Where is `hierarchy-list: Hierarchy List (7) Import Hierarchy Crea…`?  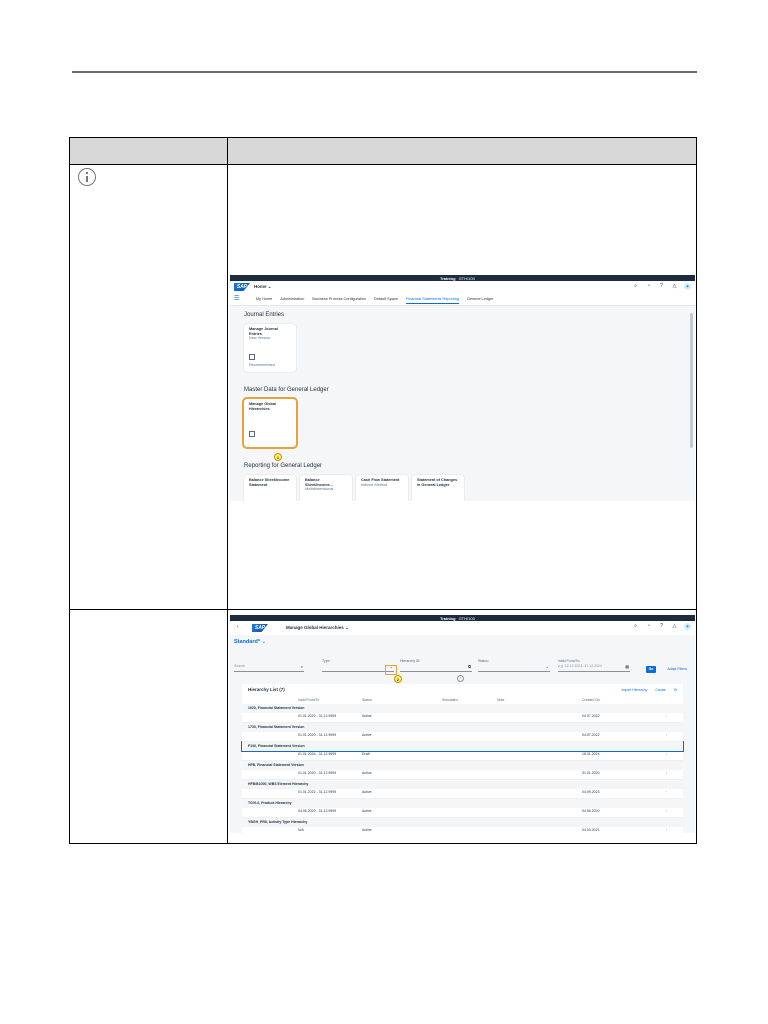
hierarchy-list: Hierarchy List (7) Import Hierarchy Crea… is located at coordinates (462, 758).